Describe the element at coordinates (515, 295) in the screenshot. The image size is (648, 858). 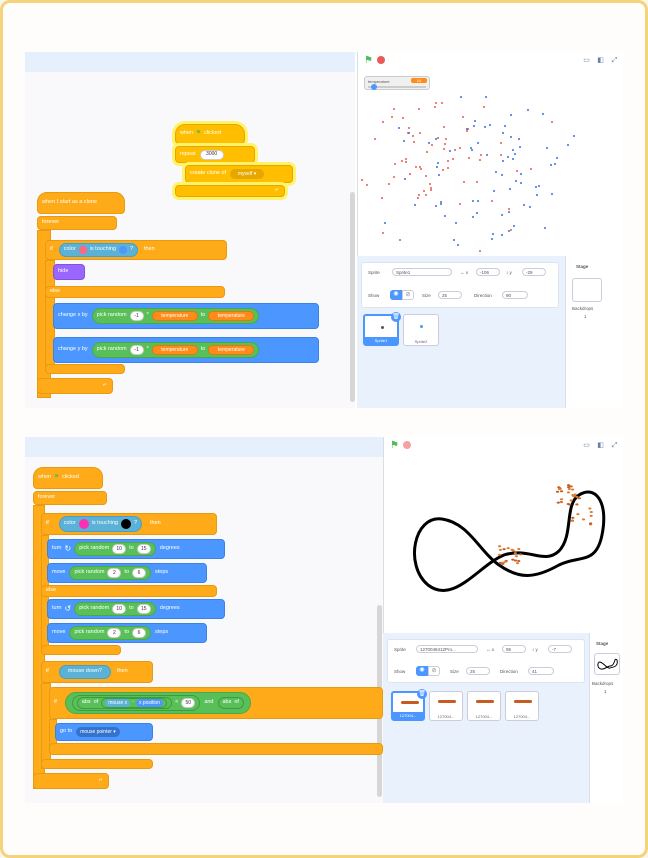
I see `direction-input: 90` at that location.